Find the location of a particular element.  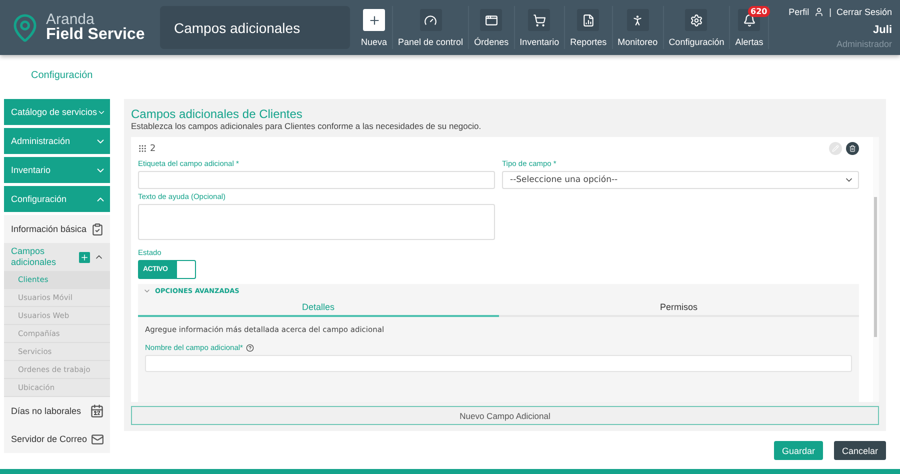

window-icon is located at coordinates (491, 20).